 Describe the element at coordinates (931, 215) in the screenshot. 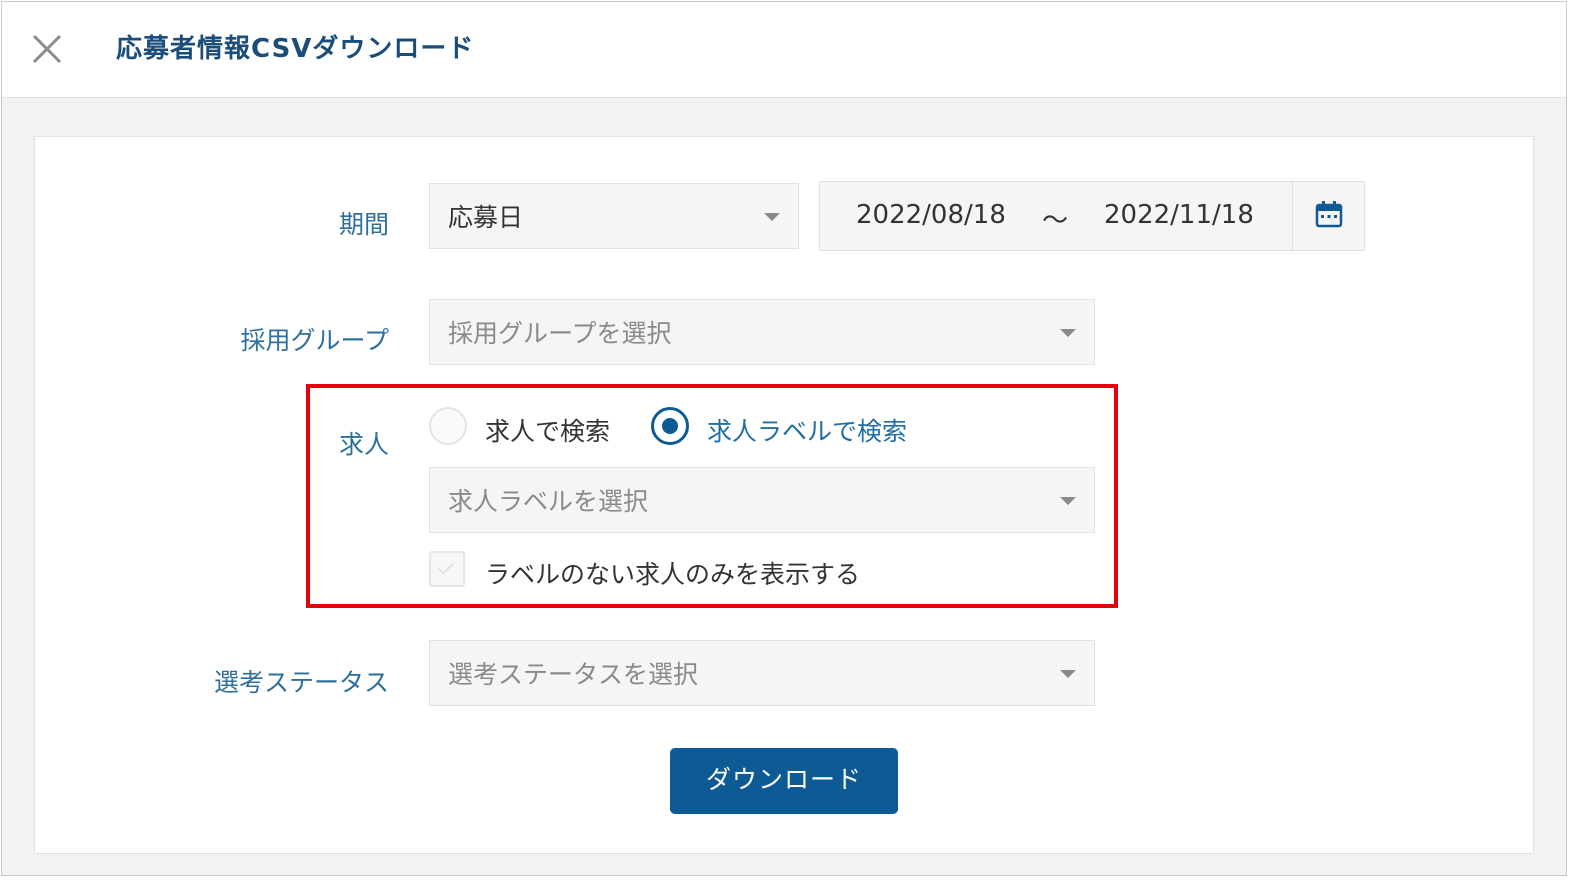

I see `date-from-input: 2022/08/18` at that location.